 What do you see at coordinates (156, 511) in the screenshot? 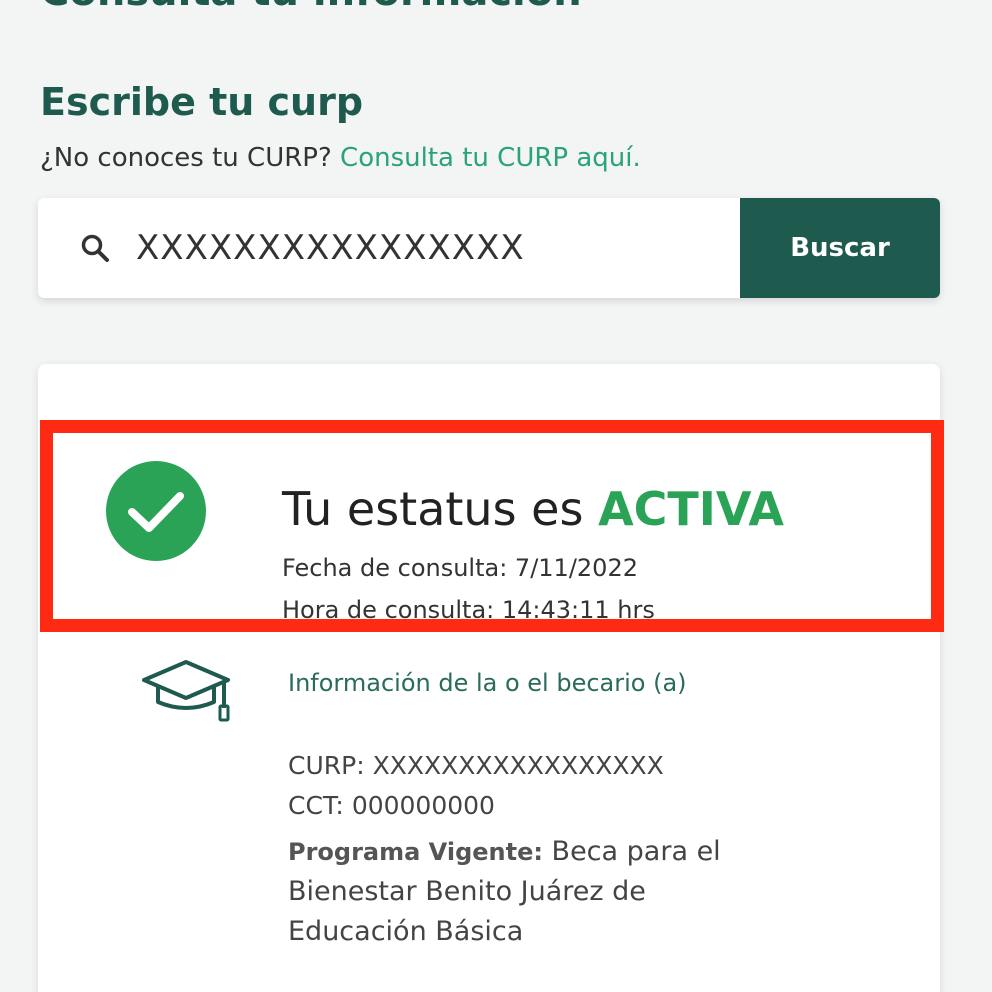
I see `check-circle-icon` at bounding box center [156, 511].